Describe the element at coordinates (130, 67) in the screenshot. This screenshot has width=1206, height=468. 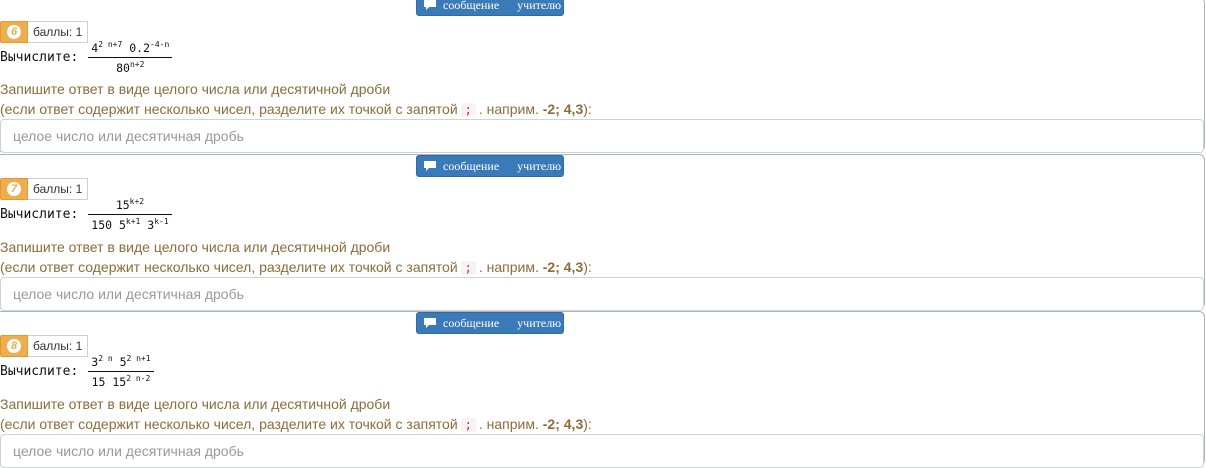
I see `denominator: 80n+2` at that location.